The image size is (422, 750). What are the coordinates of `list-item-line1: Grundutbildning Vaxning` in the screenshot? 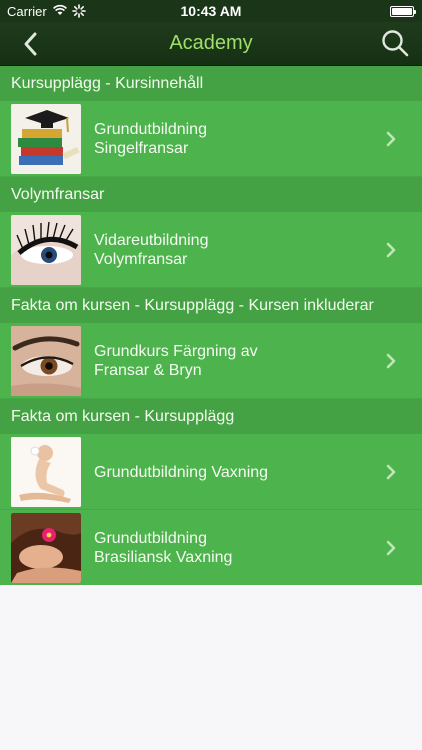 It's located at (181, 472).